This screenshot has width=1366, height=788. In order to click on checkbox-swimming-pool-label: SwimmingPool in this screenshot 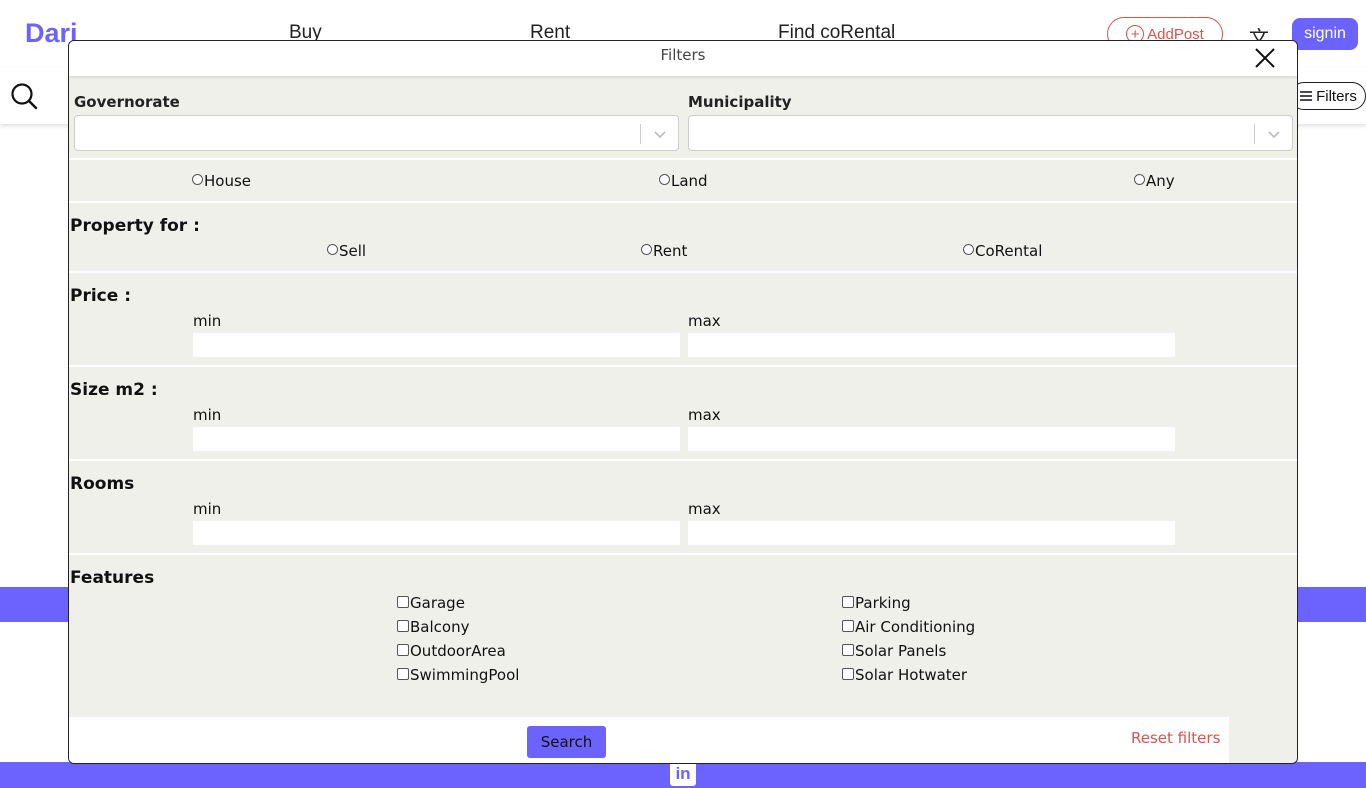, I will do `click(465, 675)`.